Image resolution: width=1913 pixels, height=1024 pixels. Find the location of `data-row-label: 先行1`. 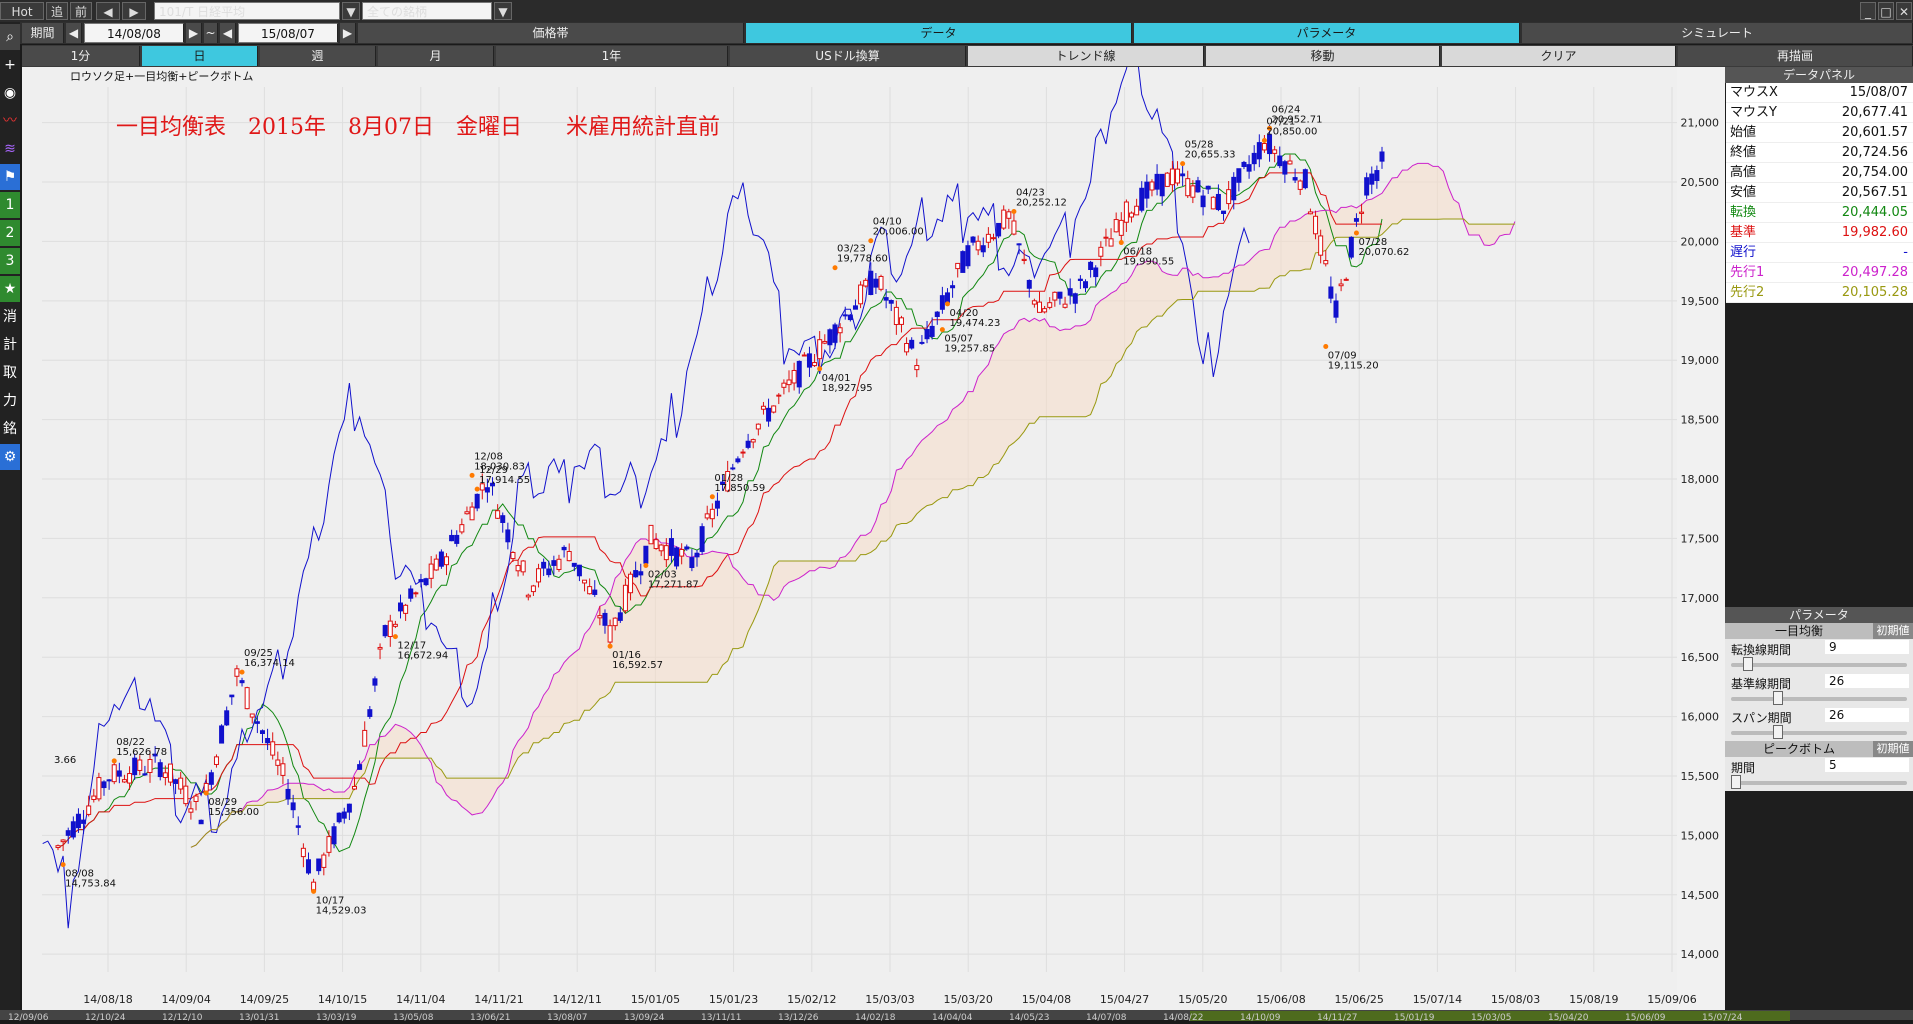

data-row-label: 先行1 is located at coordinates (1747, 272).